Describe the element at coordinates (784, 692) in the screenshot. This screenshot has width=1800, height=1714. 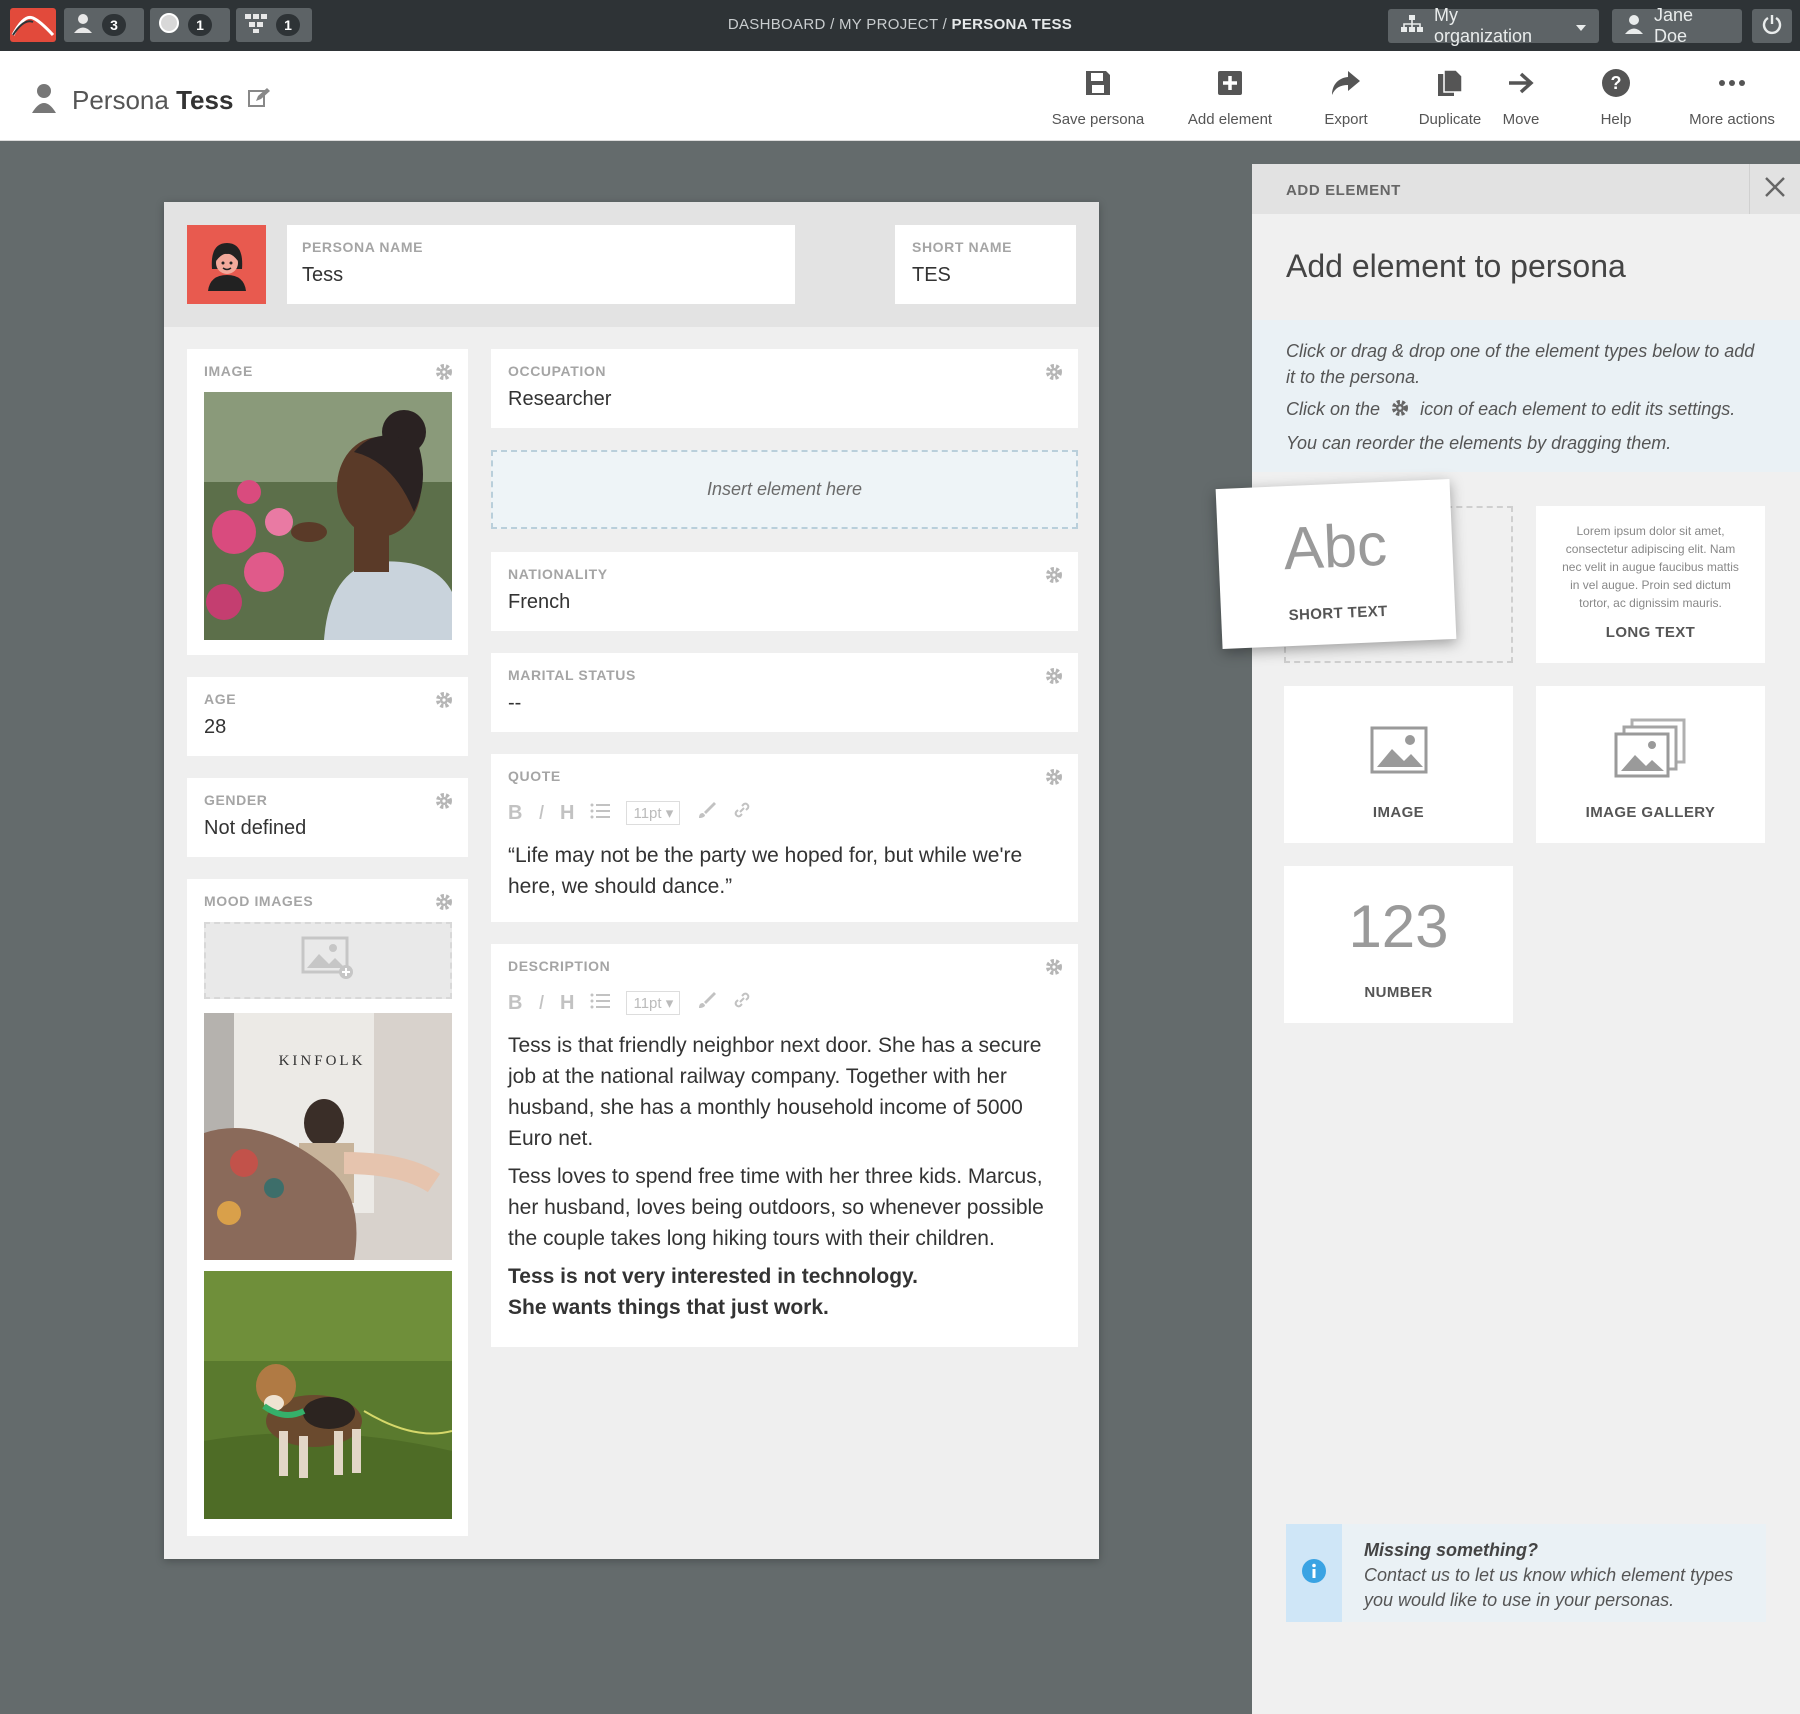
I see `marital-status-element: MARITAL STATUS --` at that location.